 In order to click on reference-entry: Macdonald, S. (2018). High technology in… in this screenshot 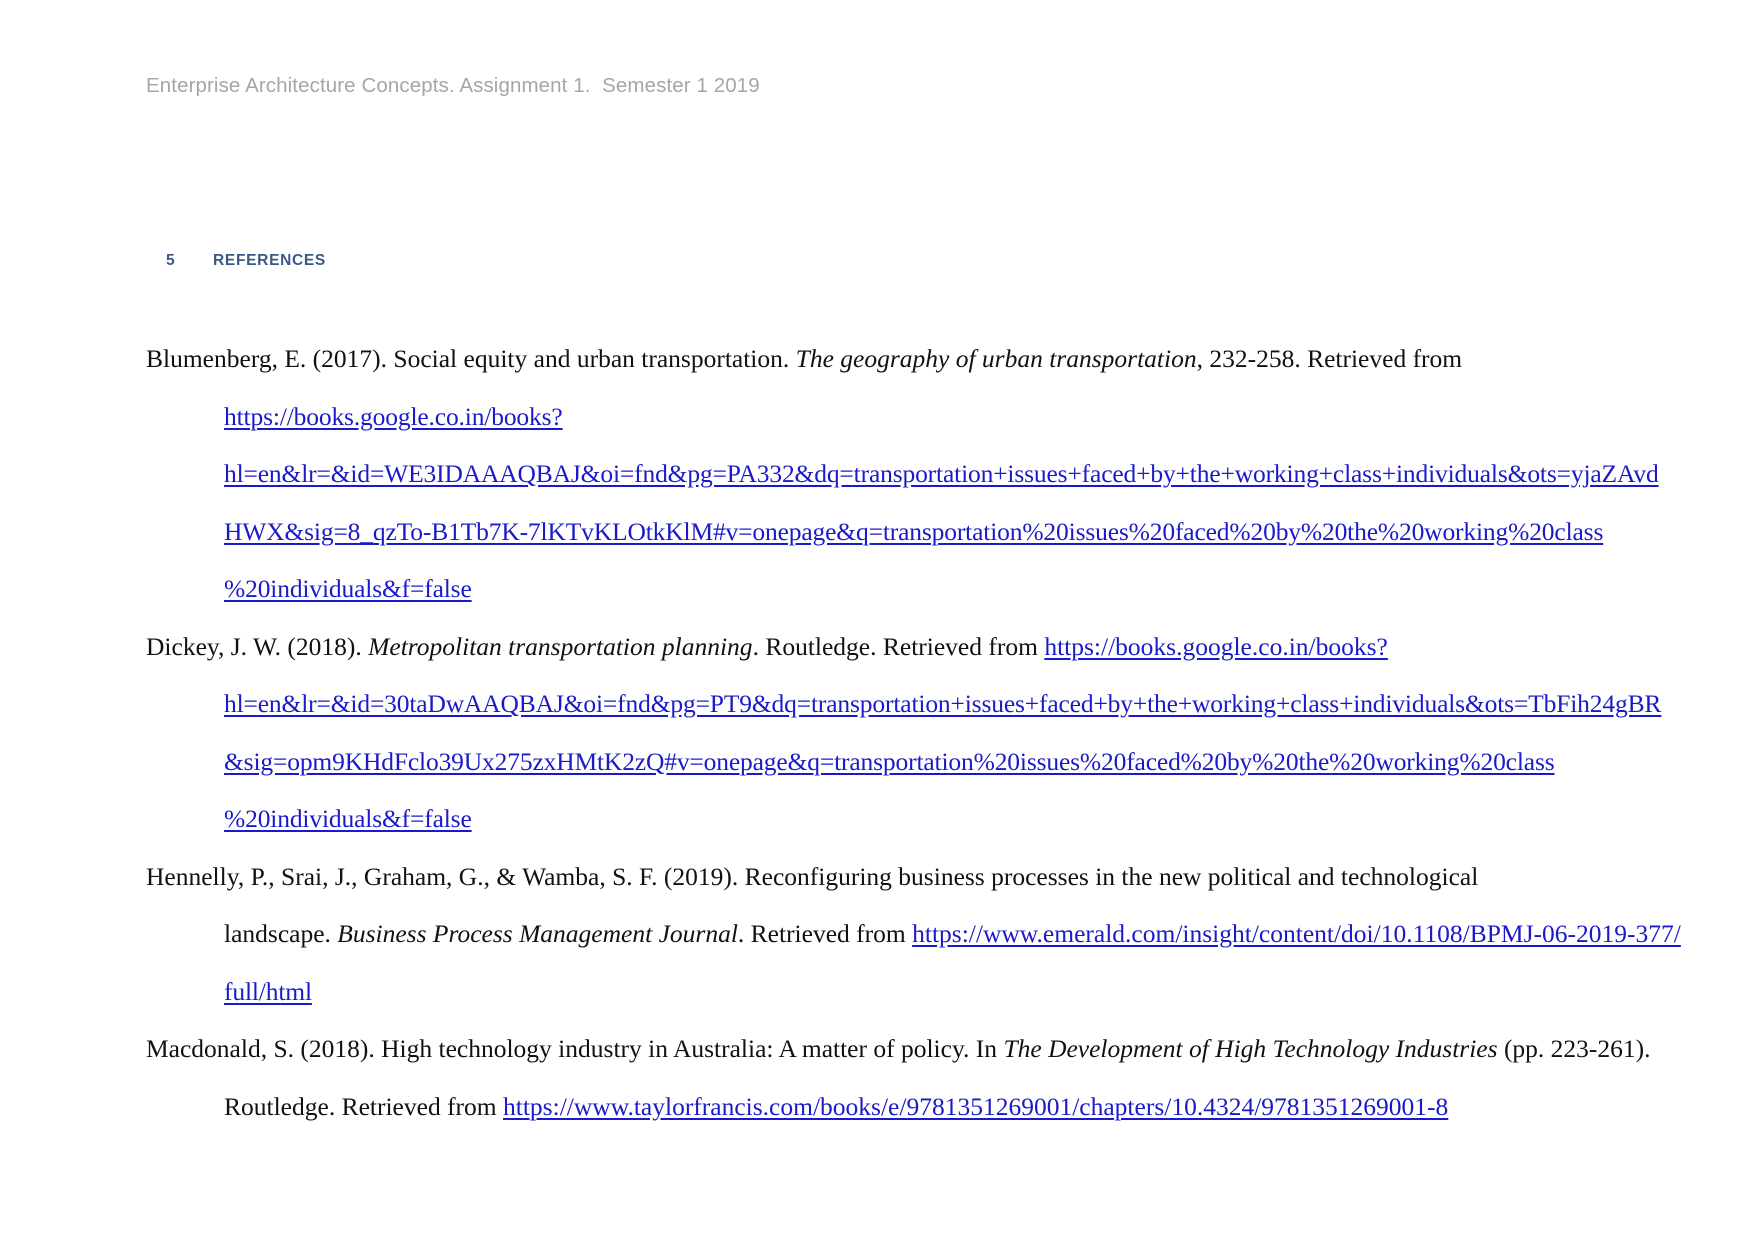, I will do `click(901, 1077)`.